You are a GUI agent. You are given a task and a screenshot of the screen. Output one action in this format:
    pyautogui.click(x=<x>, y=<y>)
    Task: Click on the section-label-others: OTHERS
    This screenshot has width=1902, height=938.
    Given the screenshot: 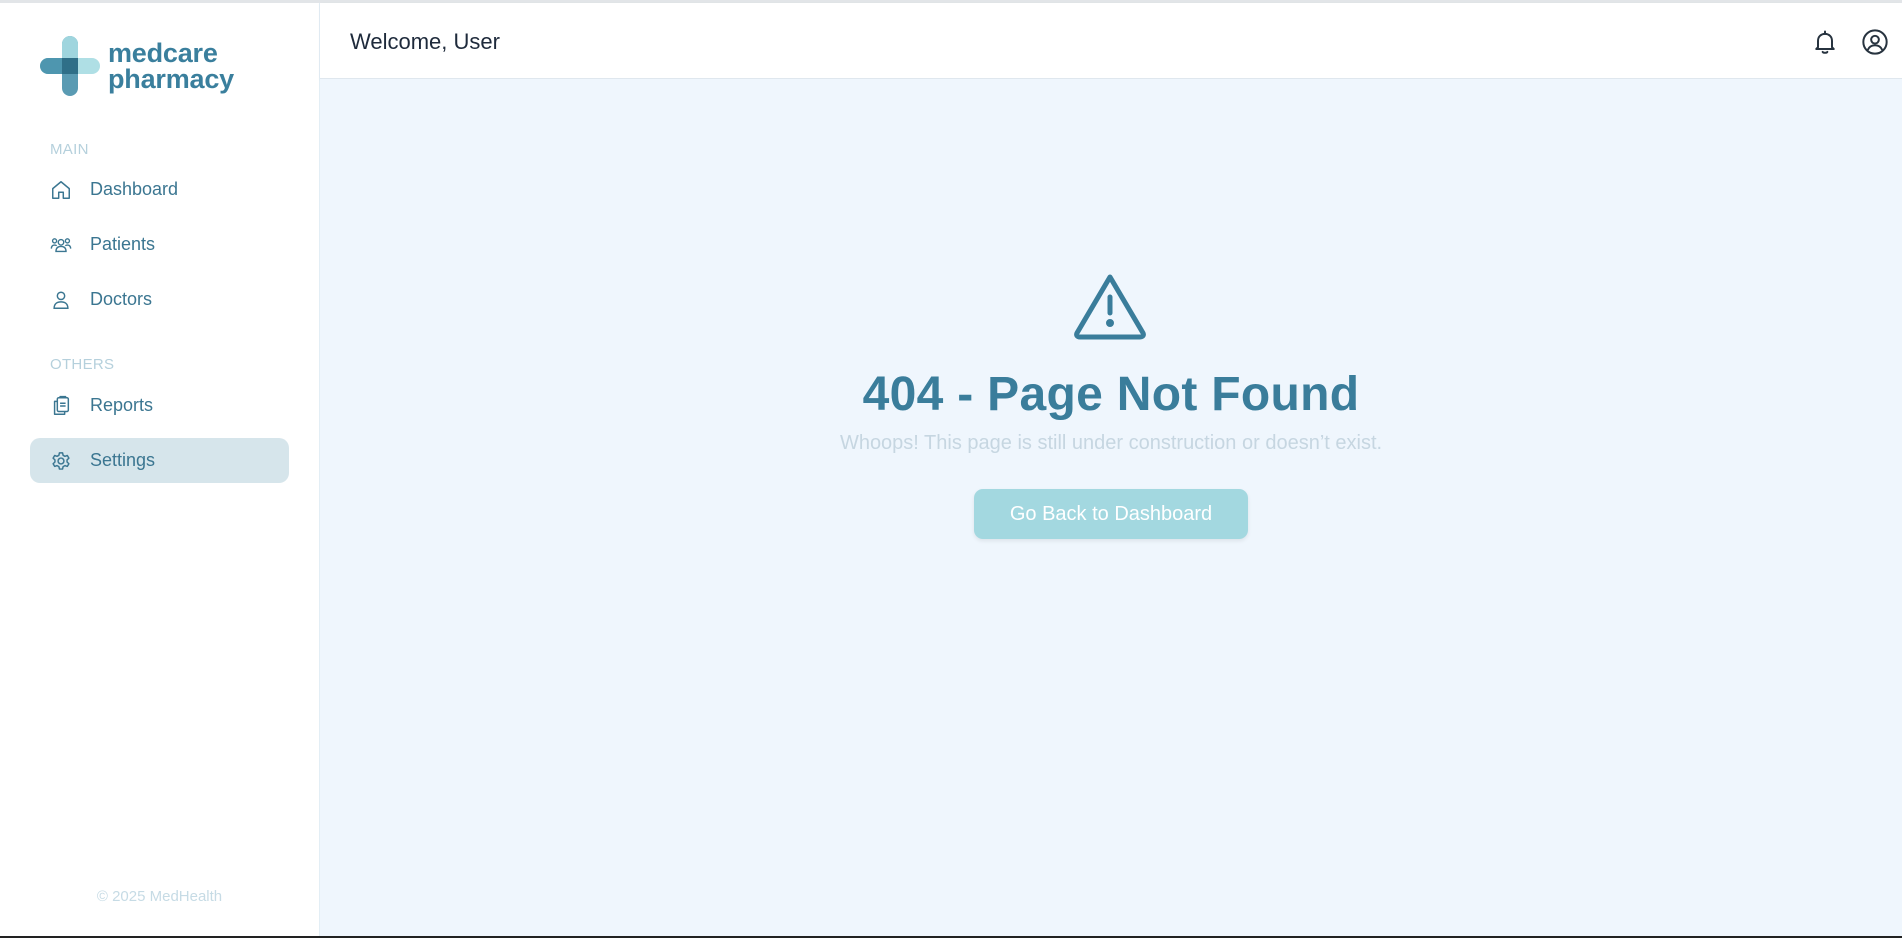 What is the action you would take?
    pyautogui.click(x=82, y=364)
    